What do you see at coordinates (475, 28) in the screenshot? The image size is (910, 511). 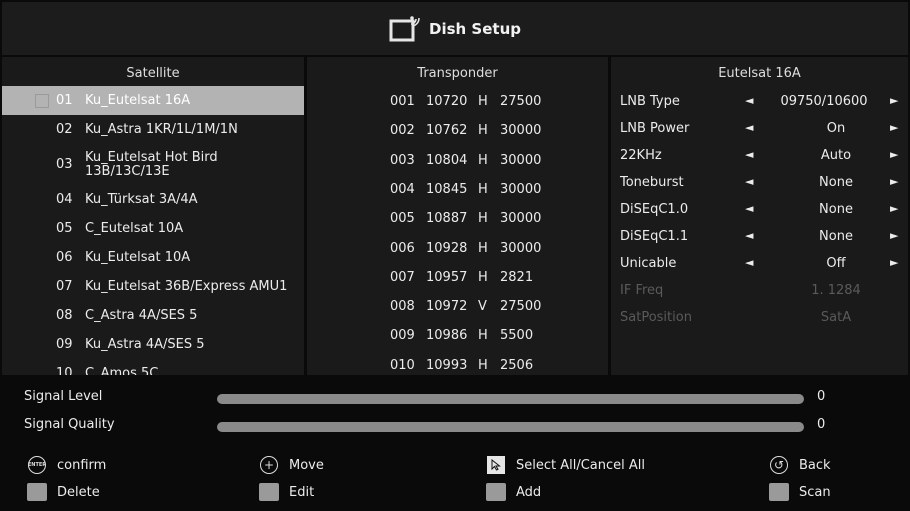 I see `page-title: Dish Setup` at bounding box center [475, 28].